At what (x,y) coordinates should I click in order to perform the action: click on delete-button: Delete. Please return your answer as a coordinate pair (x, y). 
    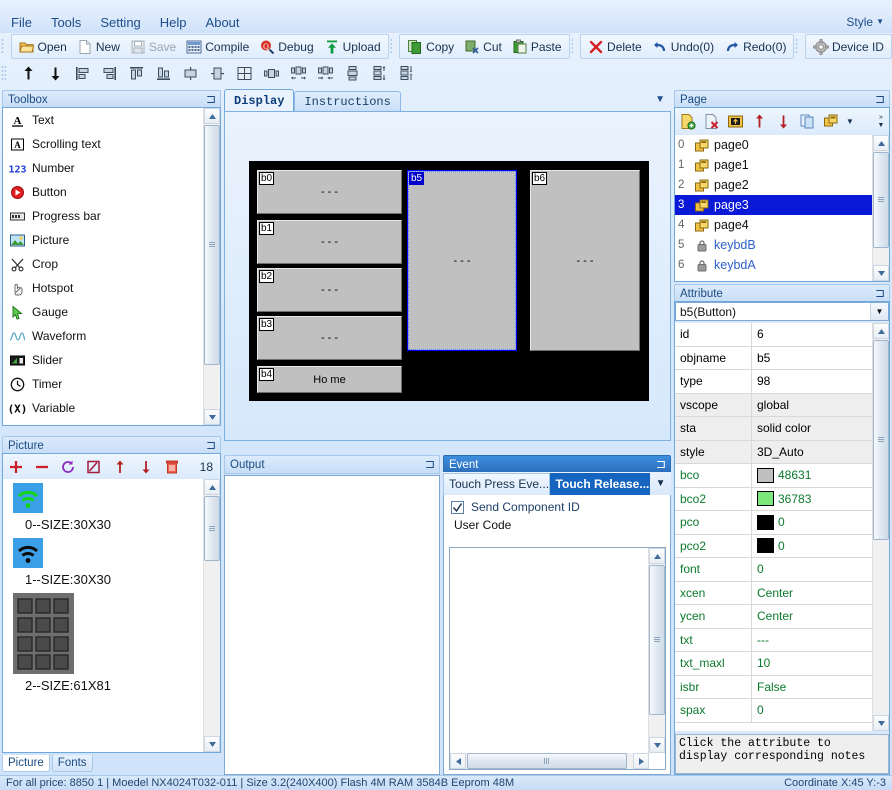
    Looking at the image, I should click on (615, 46).